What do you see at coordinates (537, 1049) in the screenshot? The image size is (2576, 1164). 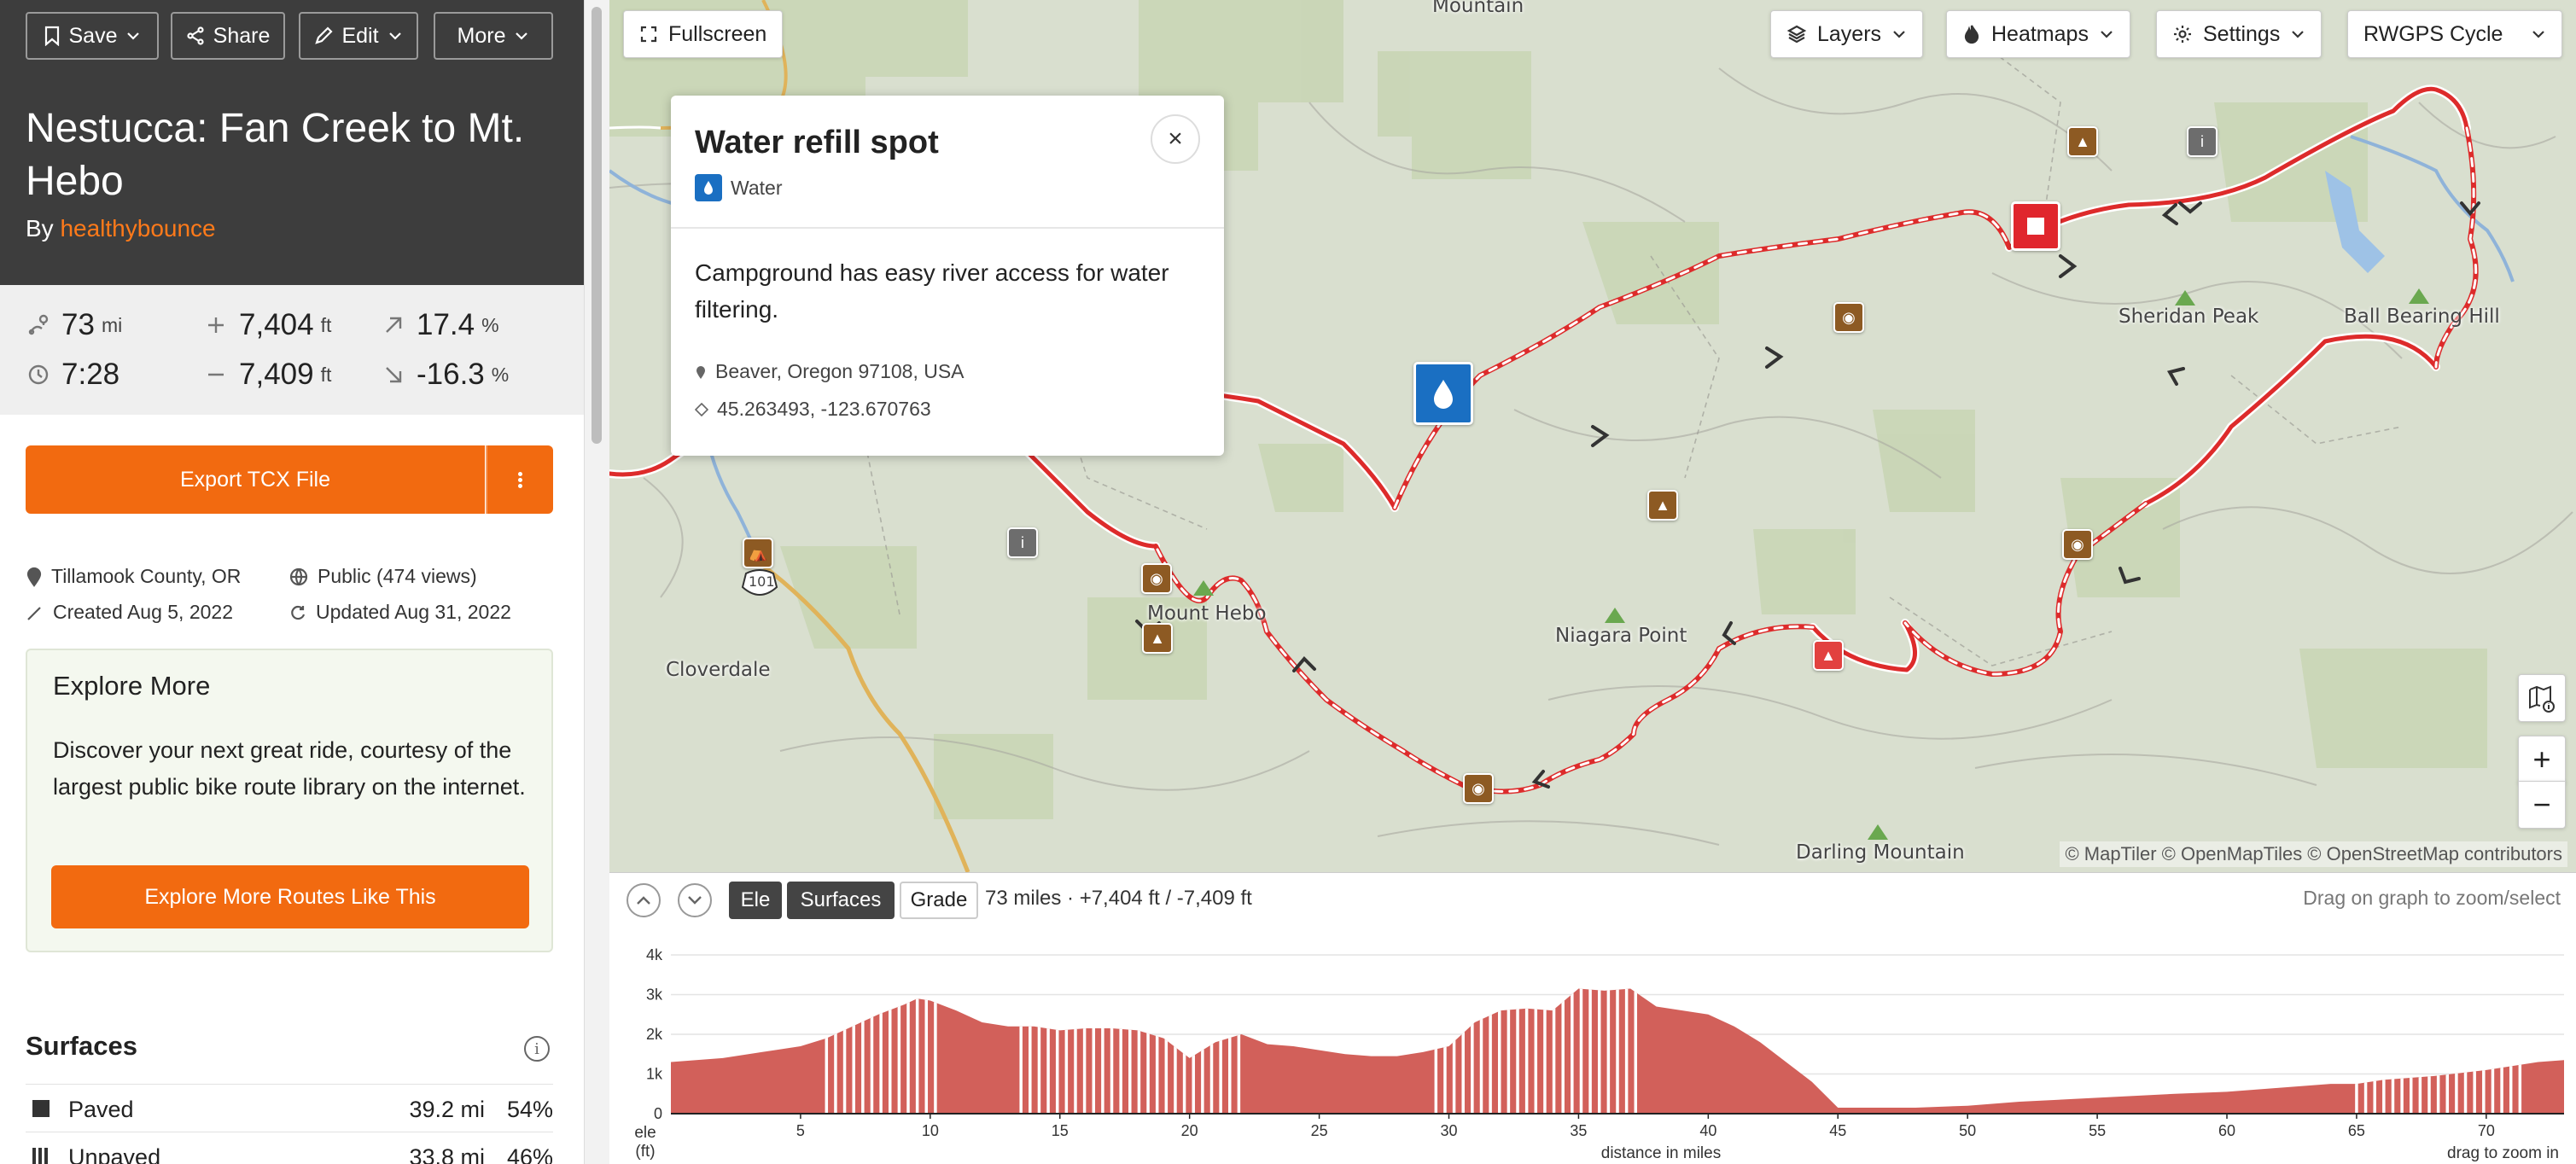 I see `info-icon: i` at bounding box center [537, 1049].